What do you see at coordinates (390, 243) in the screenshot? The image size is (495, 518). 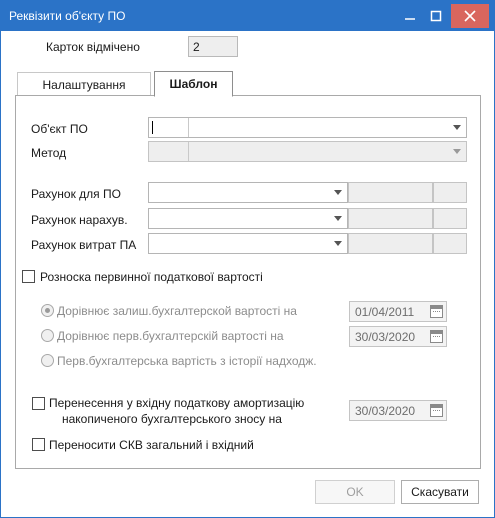 I see `account-expense-name` at bounding box center [390, 243].